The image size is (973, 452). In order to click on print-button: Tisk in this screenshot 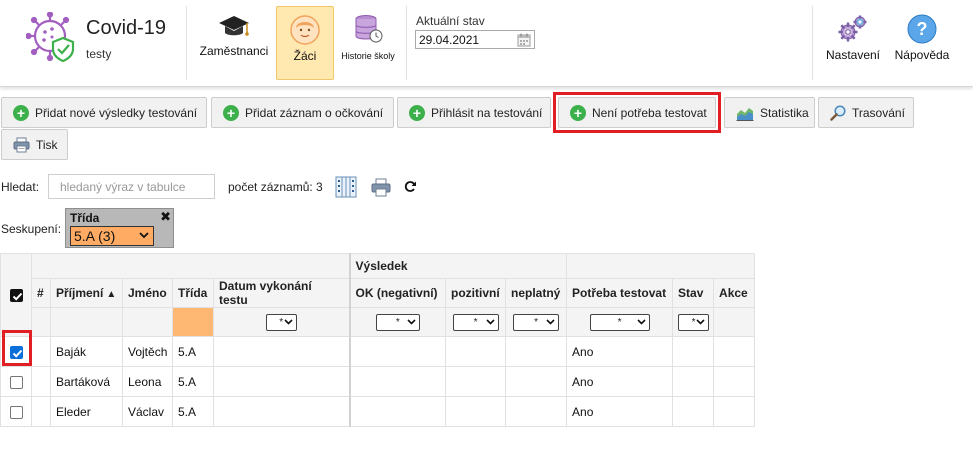, I will do `click(34, 144)`.